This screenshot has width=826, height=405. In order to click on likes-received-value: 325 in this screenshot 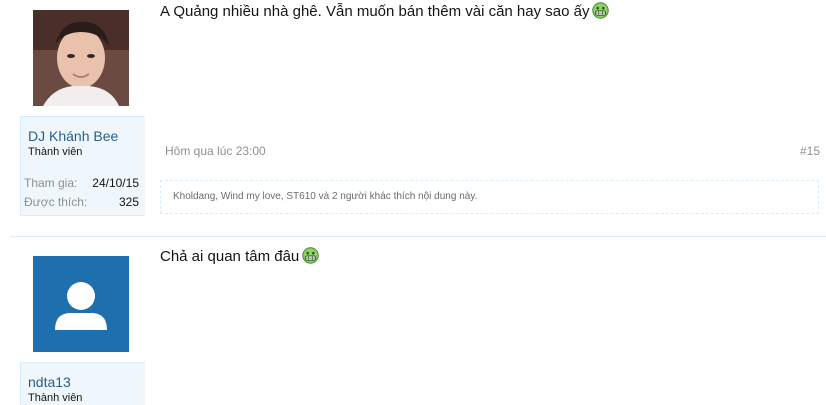, I will do `click(129, 202)`.